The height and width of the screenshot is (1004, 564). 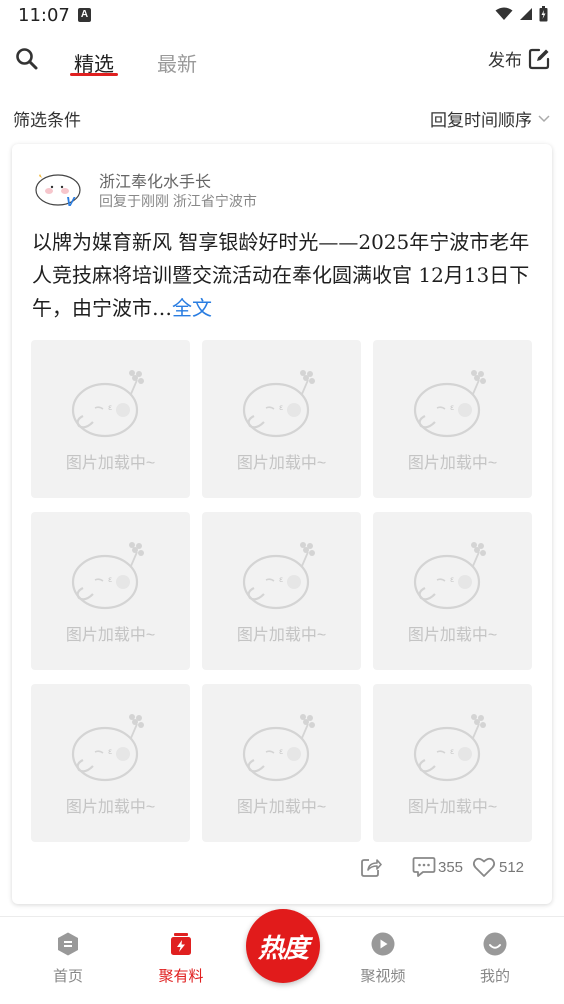 What do you see at coordinates (68, 944) in the screenshot?
I see `home-icon` at bounding box center [68, 944].